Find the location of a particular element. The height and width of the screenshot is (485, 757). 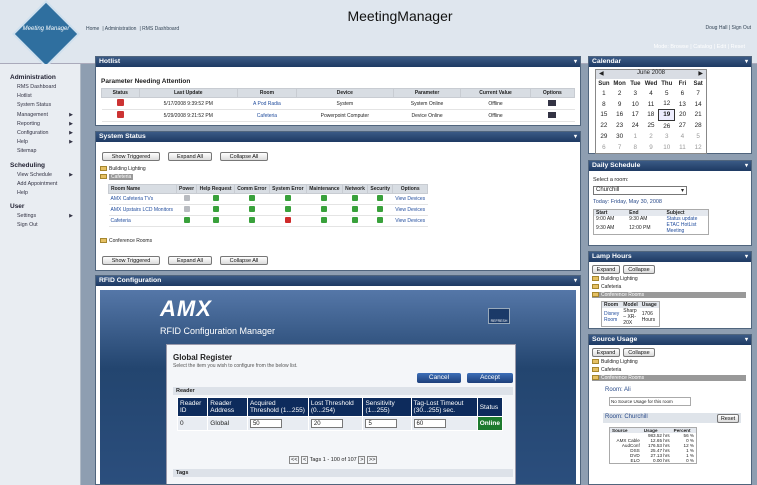

nav-item-management: Management ▶ is located at coordinates (48, 115).